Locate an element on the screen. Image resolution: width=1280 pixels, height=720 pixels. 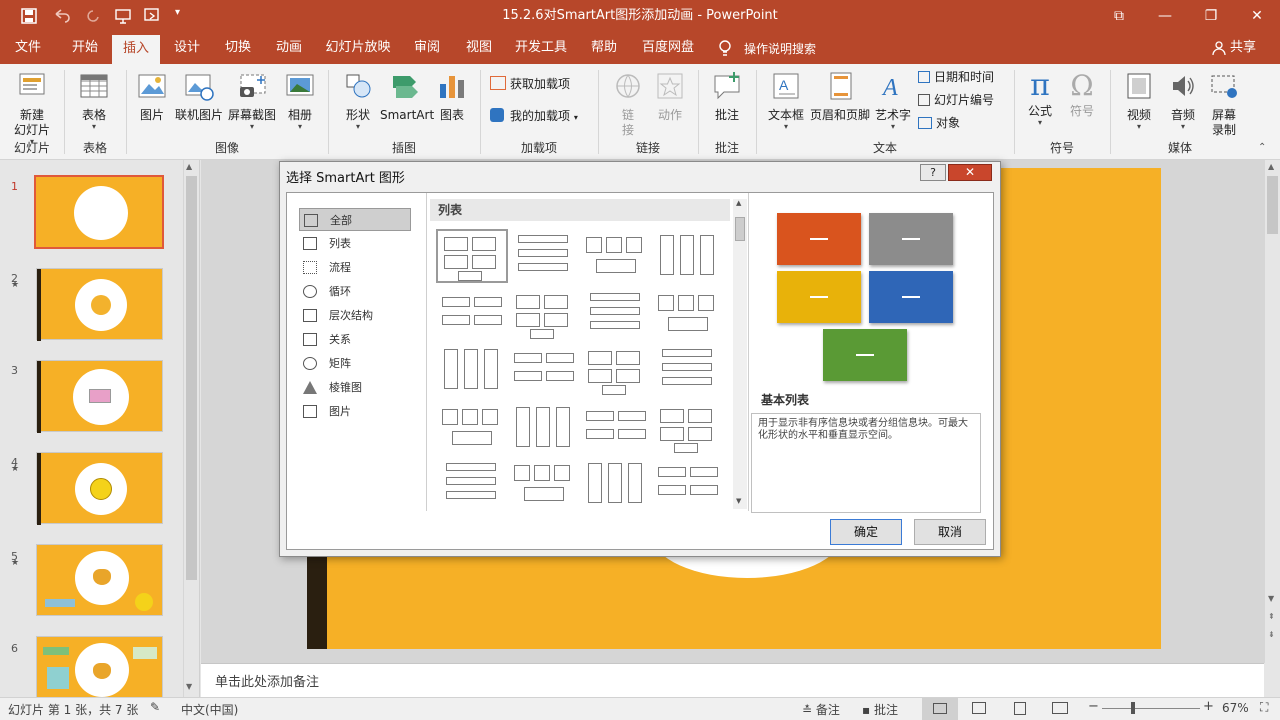
category-all: 全部 is located at coordinates (355, 219).